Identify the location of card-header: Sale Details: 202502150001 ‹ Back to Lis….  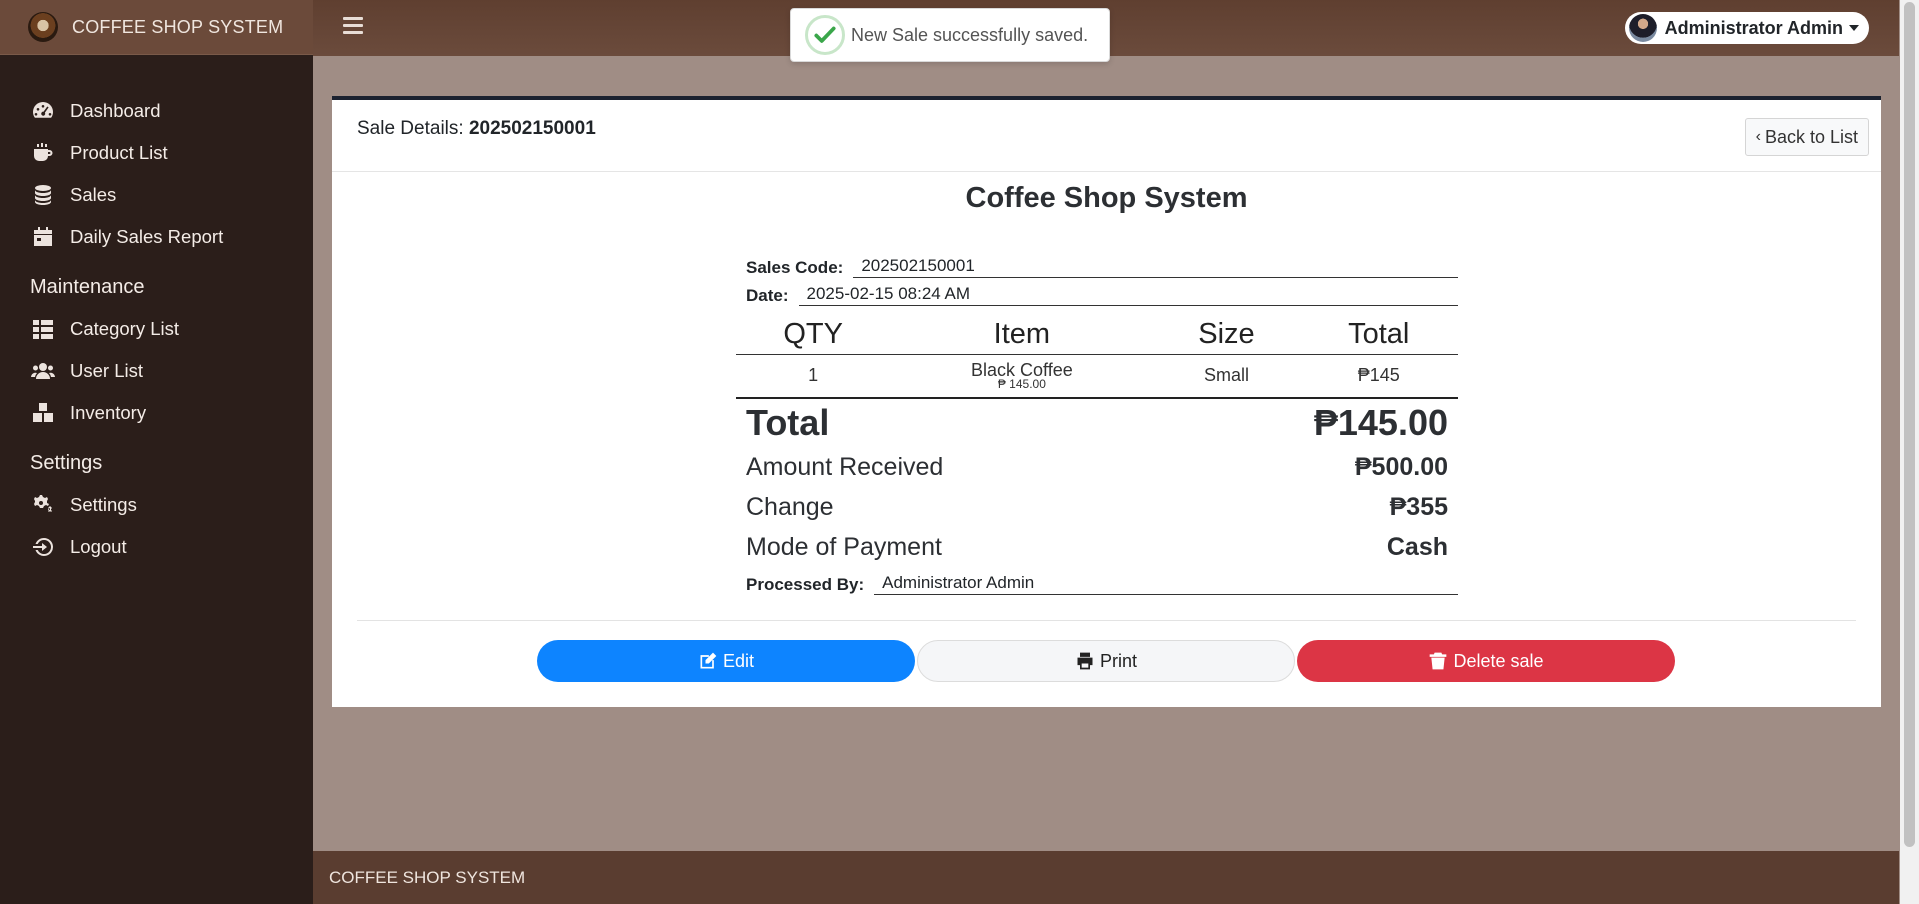
(1106, 136).